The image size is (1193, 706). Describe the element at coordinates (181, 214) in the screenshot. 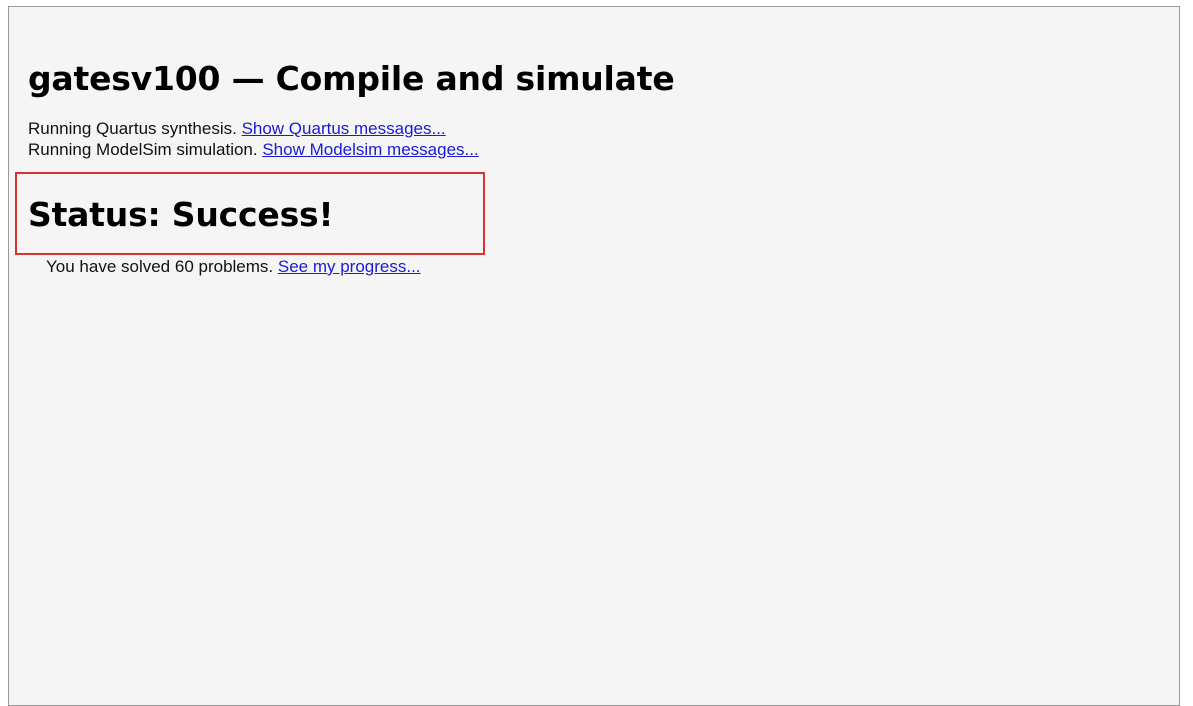

I see `status-title: Status: Success!` at that location.